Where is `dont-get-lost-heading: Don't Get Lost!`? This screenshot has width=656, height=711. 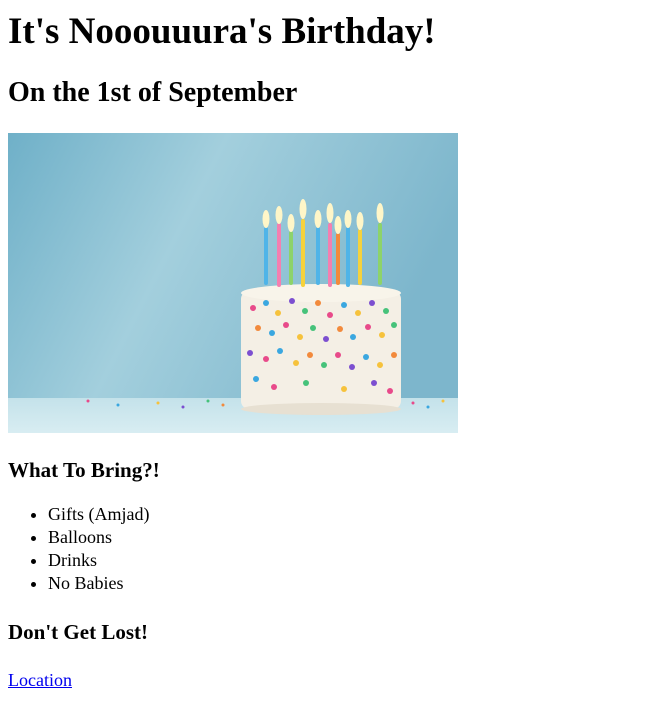
dont-get-lost-heading: Don't Get Lost! is located at coordinates (78, 632).